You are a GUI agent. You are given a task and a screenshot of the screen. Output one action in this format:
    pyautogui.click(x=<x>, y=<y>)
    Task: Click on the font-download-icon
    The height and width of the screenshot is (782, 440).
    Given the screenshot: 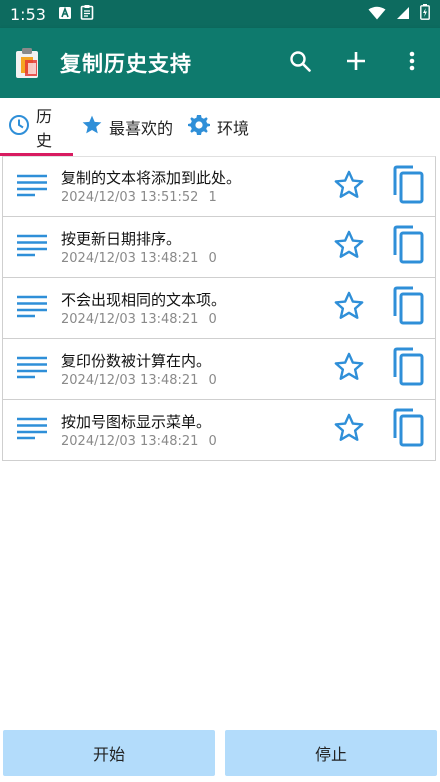 What is the action you would take?
    pyautogui.click(x=65, y=14)
    